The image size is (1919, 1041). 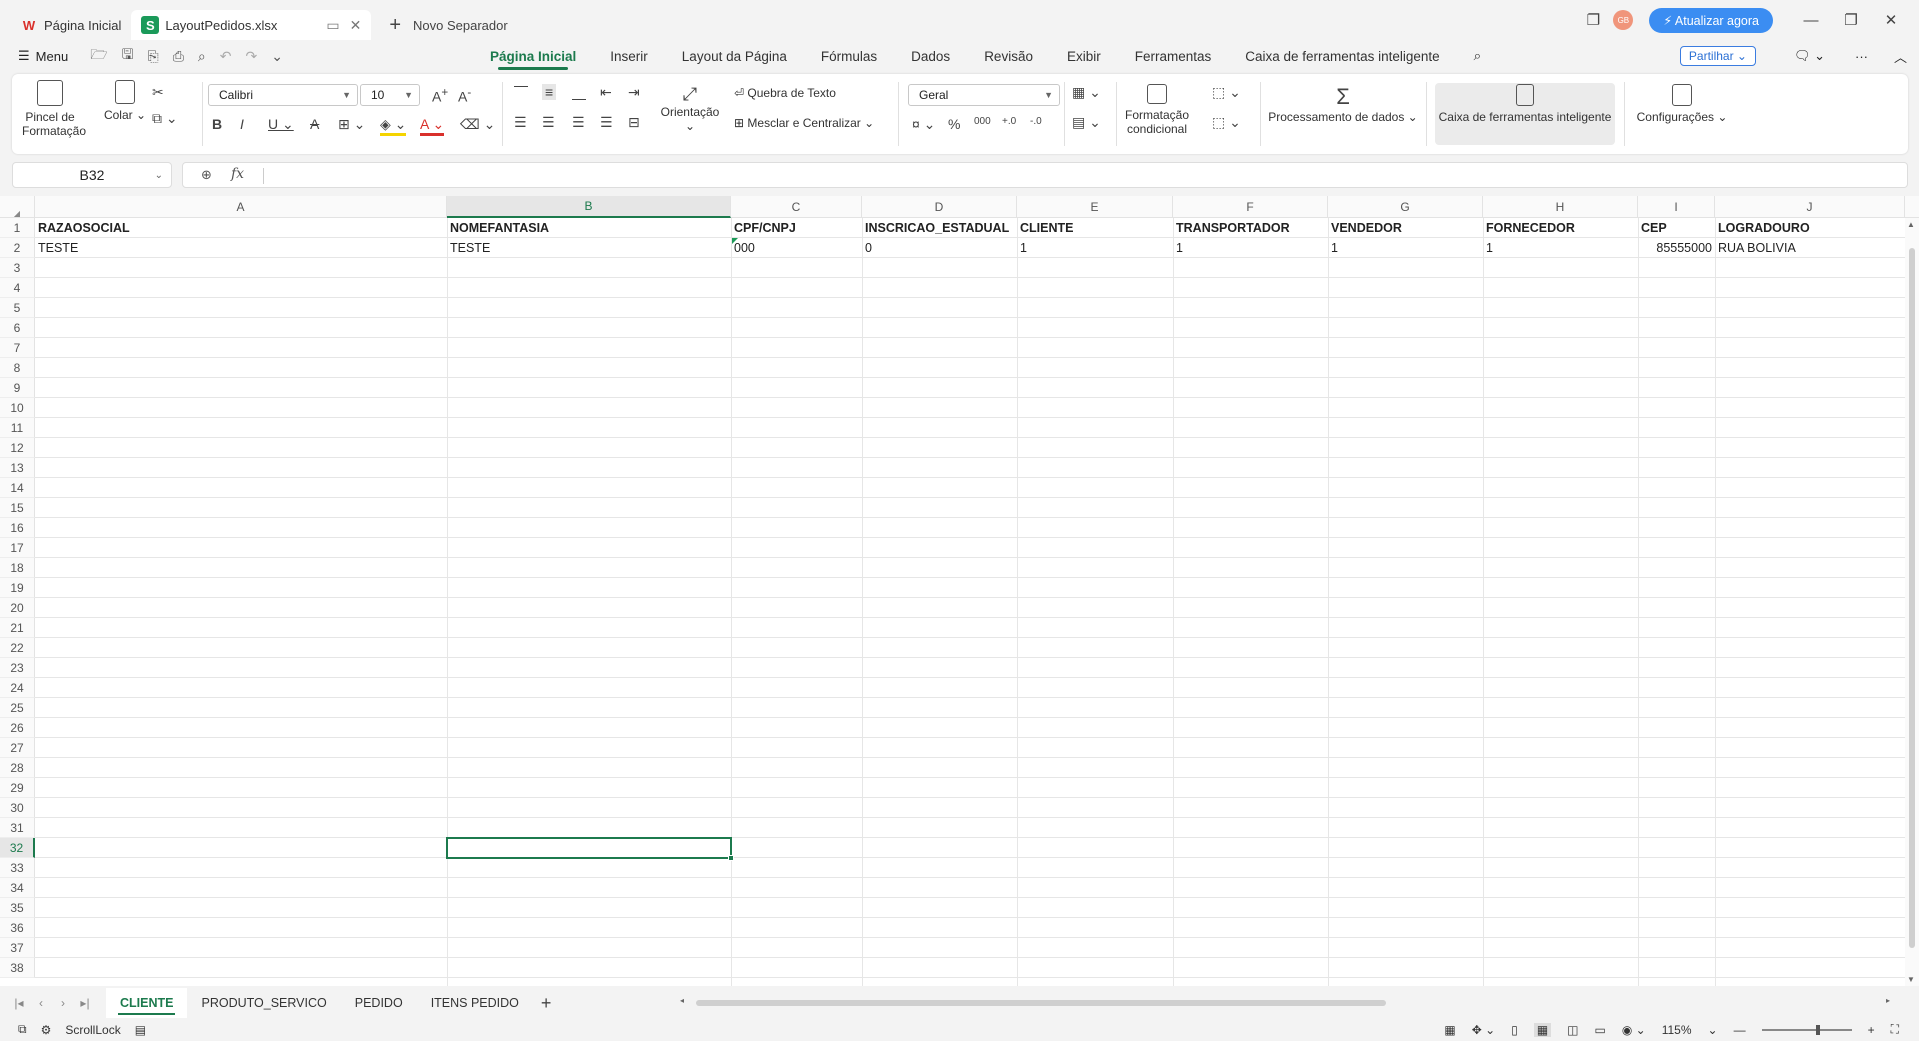 I want to click on avatar: GB, so click(x=1623, y=20).